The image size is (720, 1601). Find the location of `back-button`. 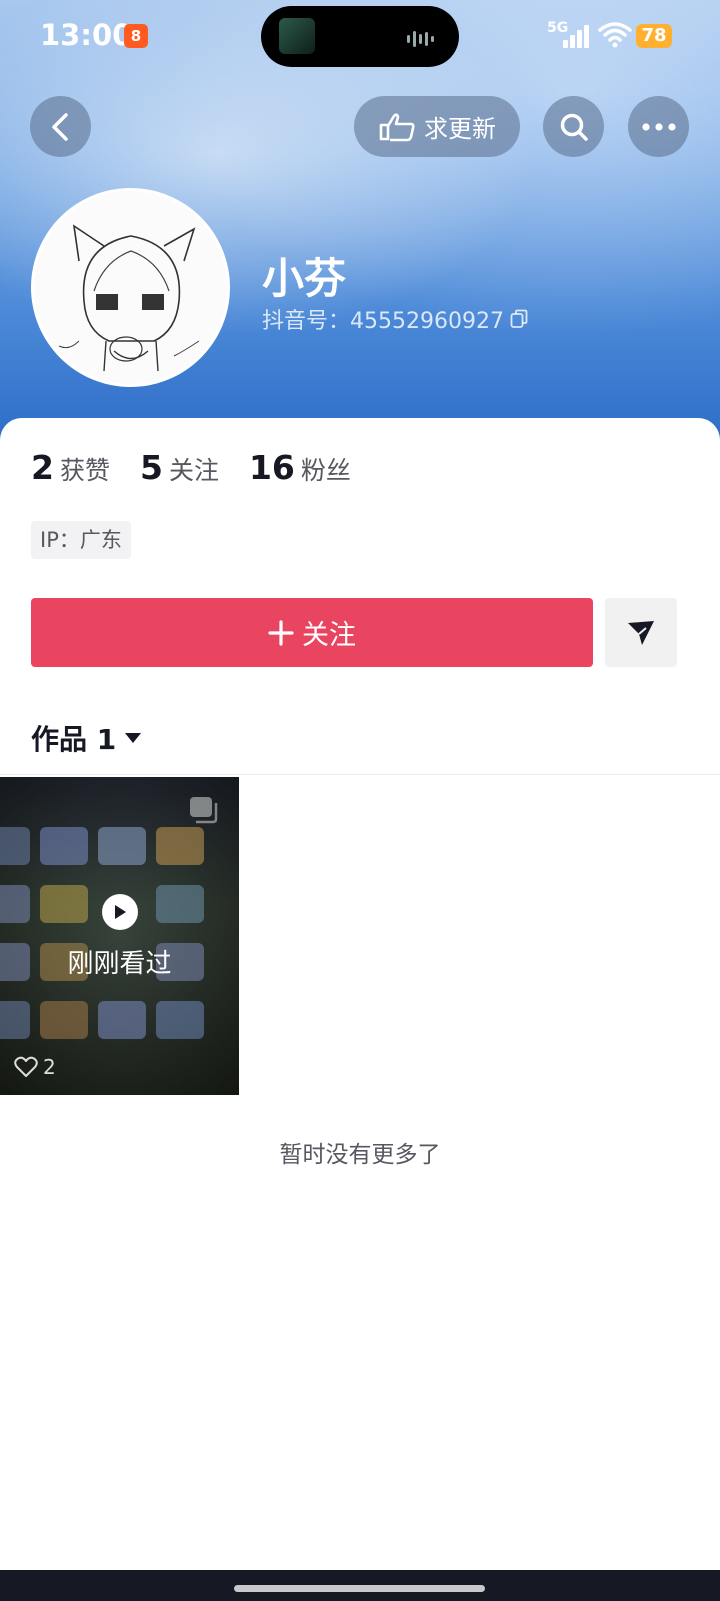

back-button is located at coordinates (60, 126).